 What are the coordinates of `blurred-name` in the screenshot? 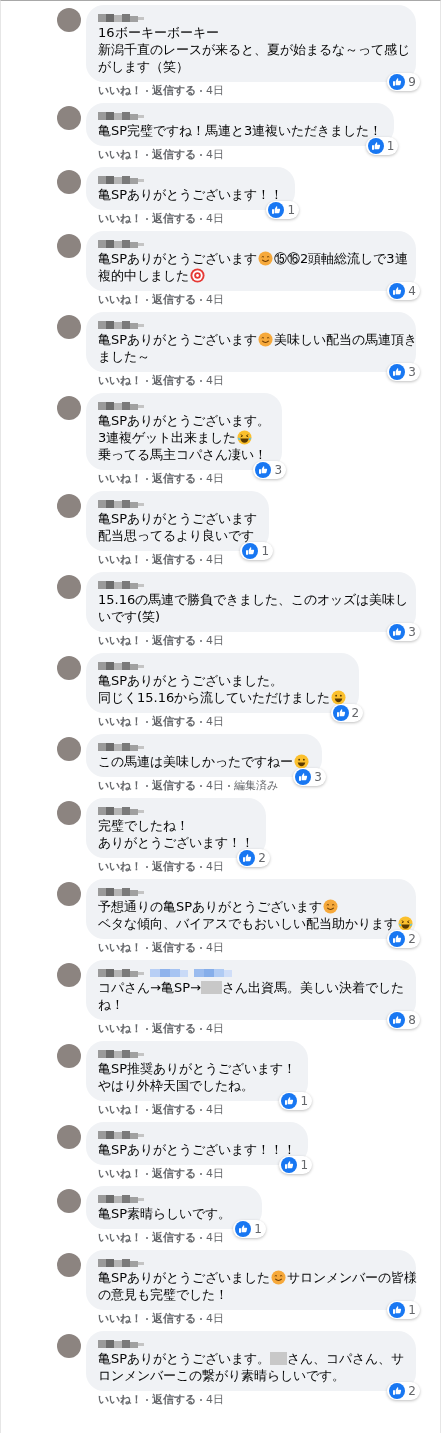 It's located at (121, 666).